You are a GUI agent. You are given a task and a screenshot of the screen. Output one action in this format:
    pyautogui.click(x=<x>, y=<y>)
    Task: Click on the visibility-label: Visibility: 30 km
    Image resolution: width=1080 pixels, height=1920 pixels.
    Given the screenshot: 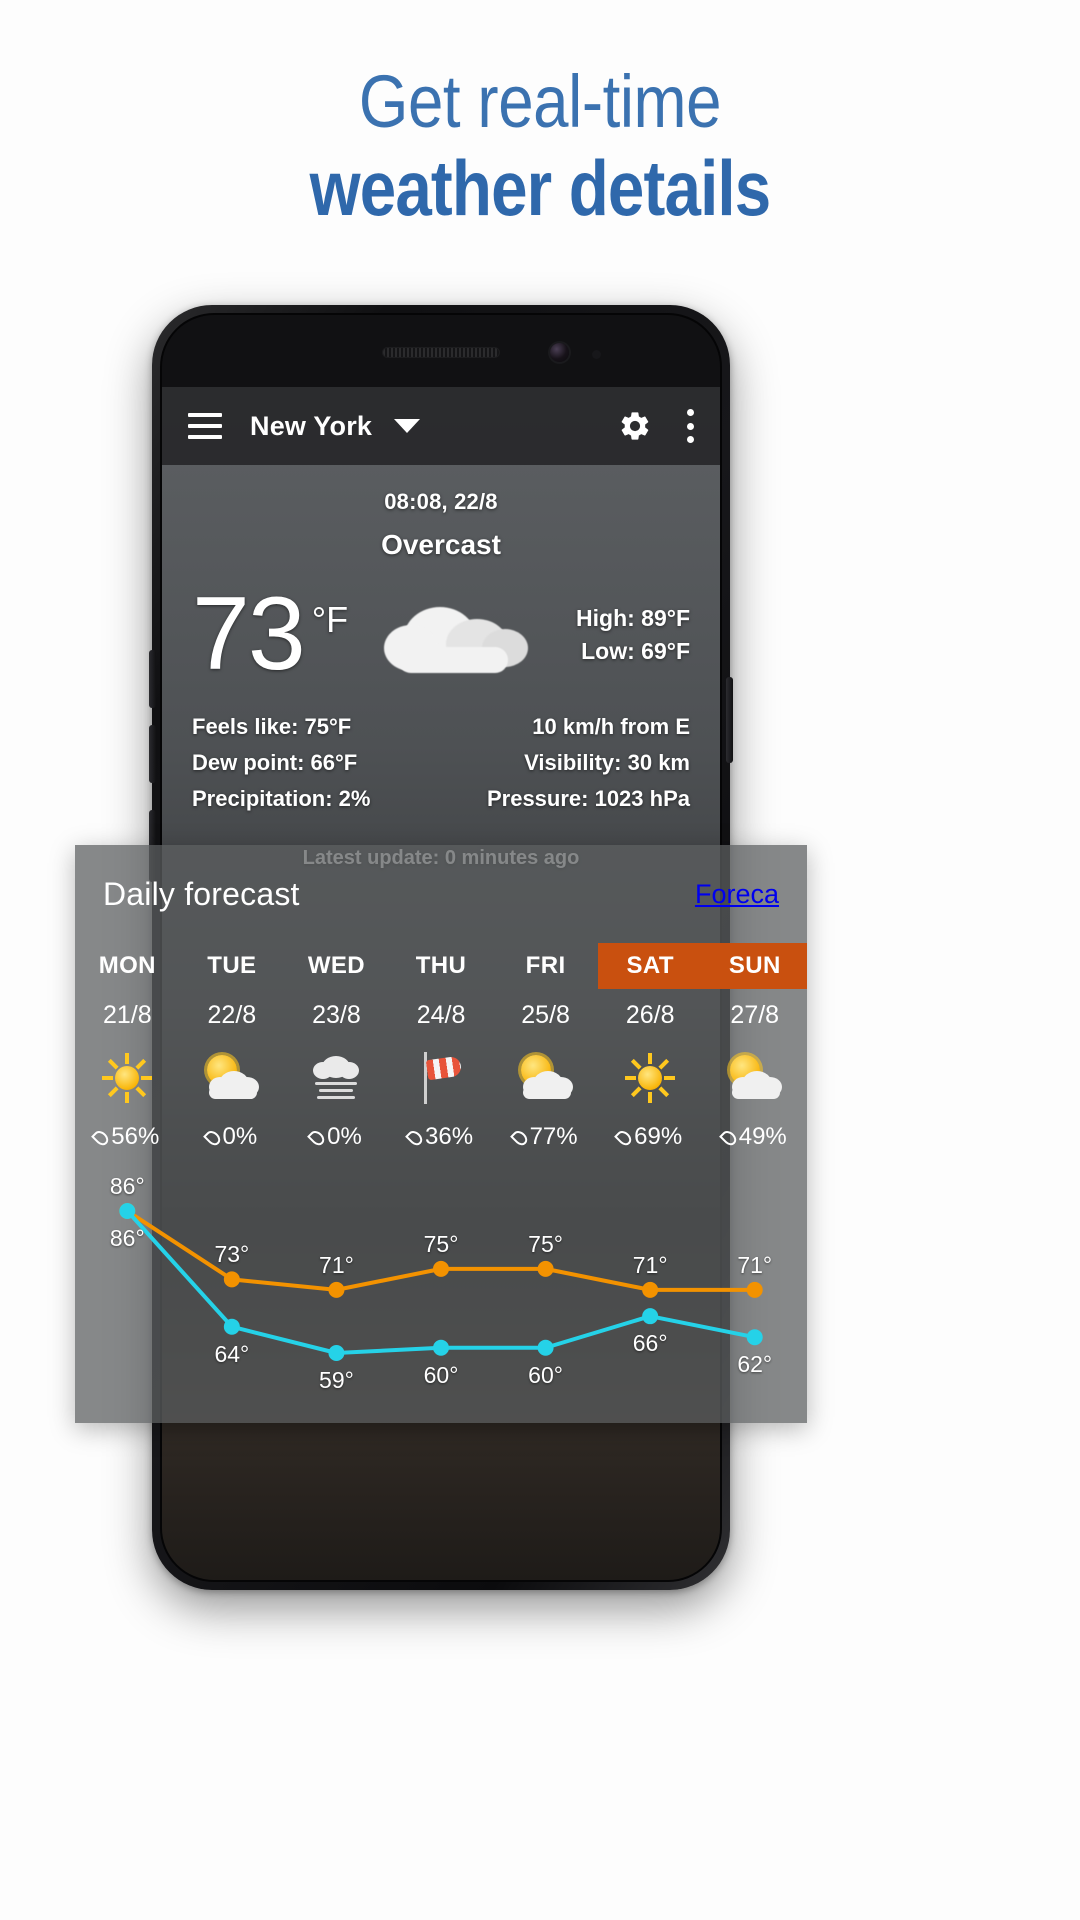 What is the action you would take?
    pyautogui.click(x=607, y=762)
    